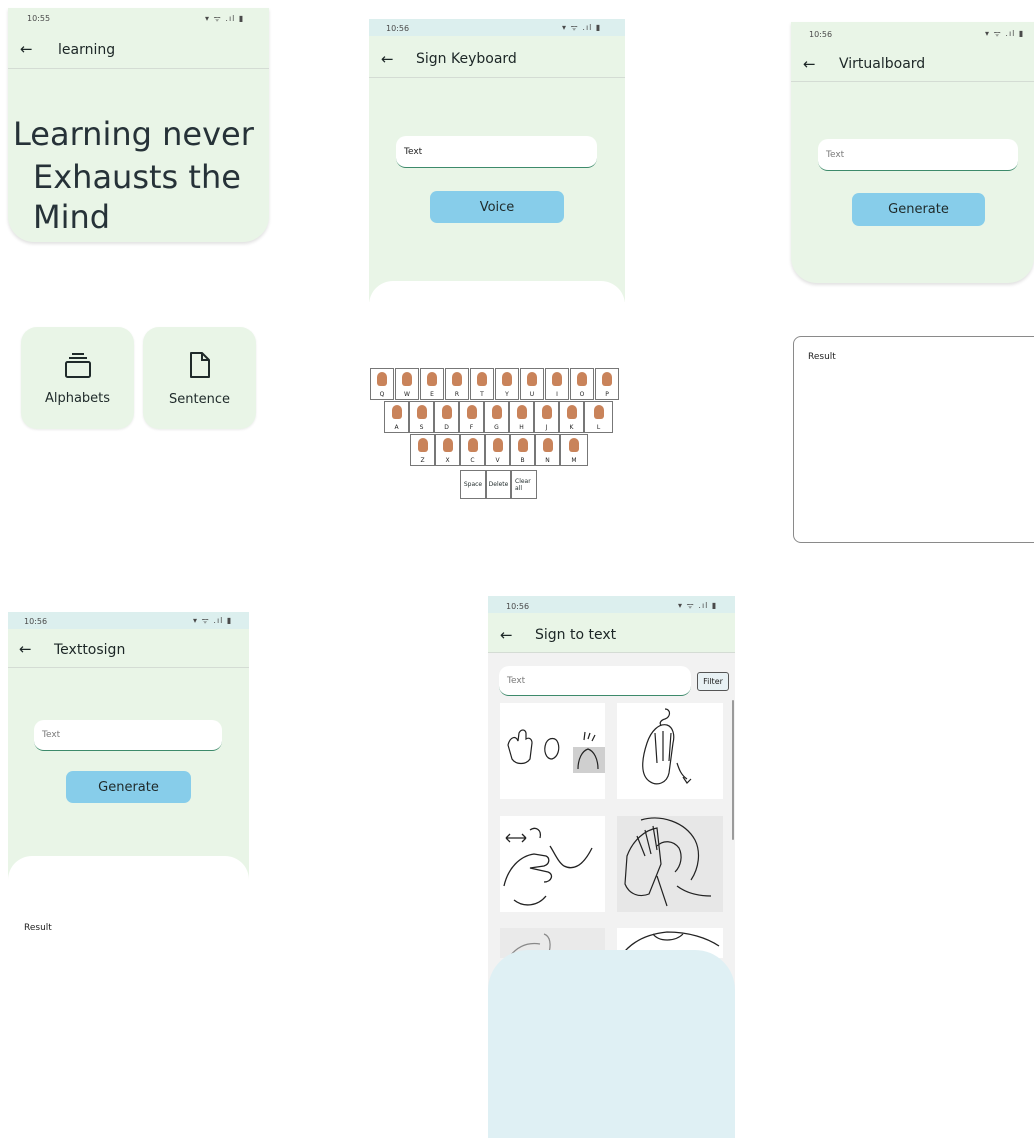 The image size is (1034, 1138). I want to click on key-b: B, so click(522, 450).